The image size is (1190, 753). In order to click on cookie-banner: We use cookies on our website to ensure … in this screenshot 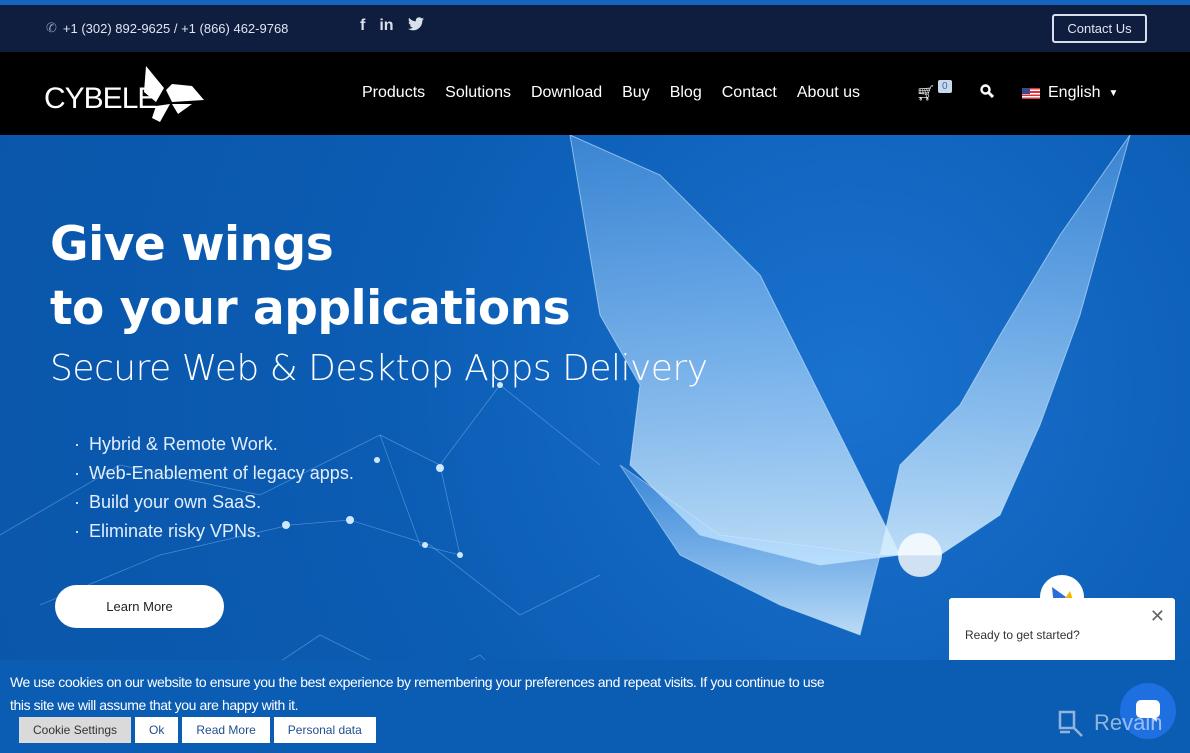, I will do `click(595, 706)`.